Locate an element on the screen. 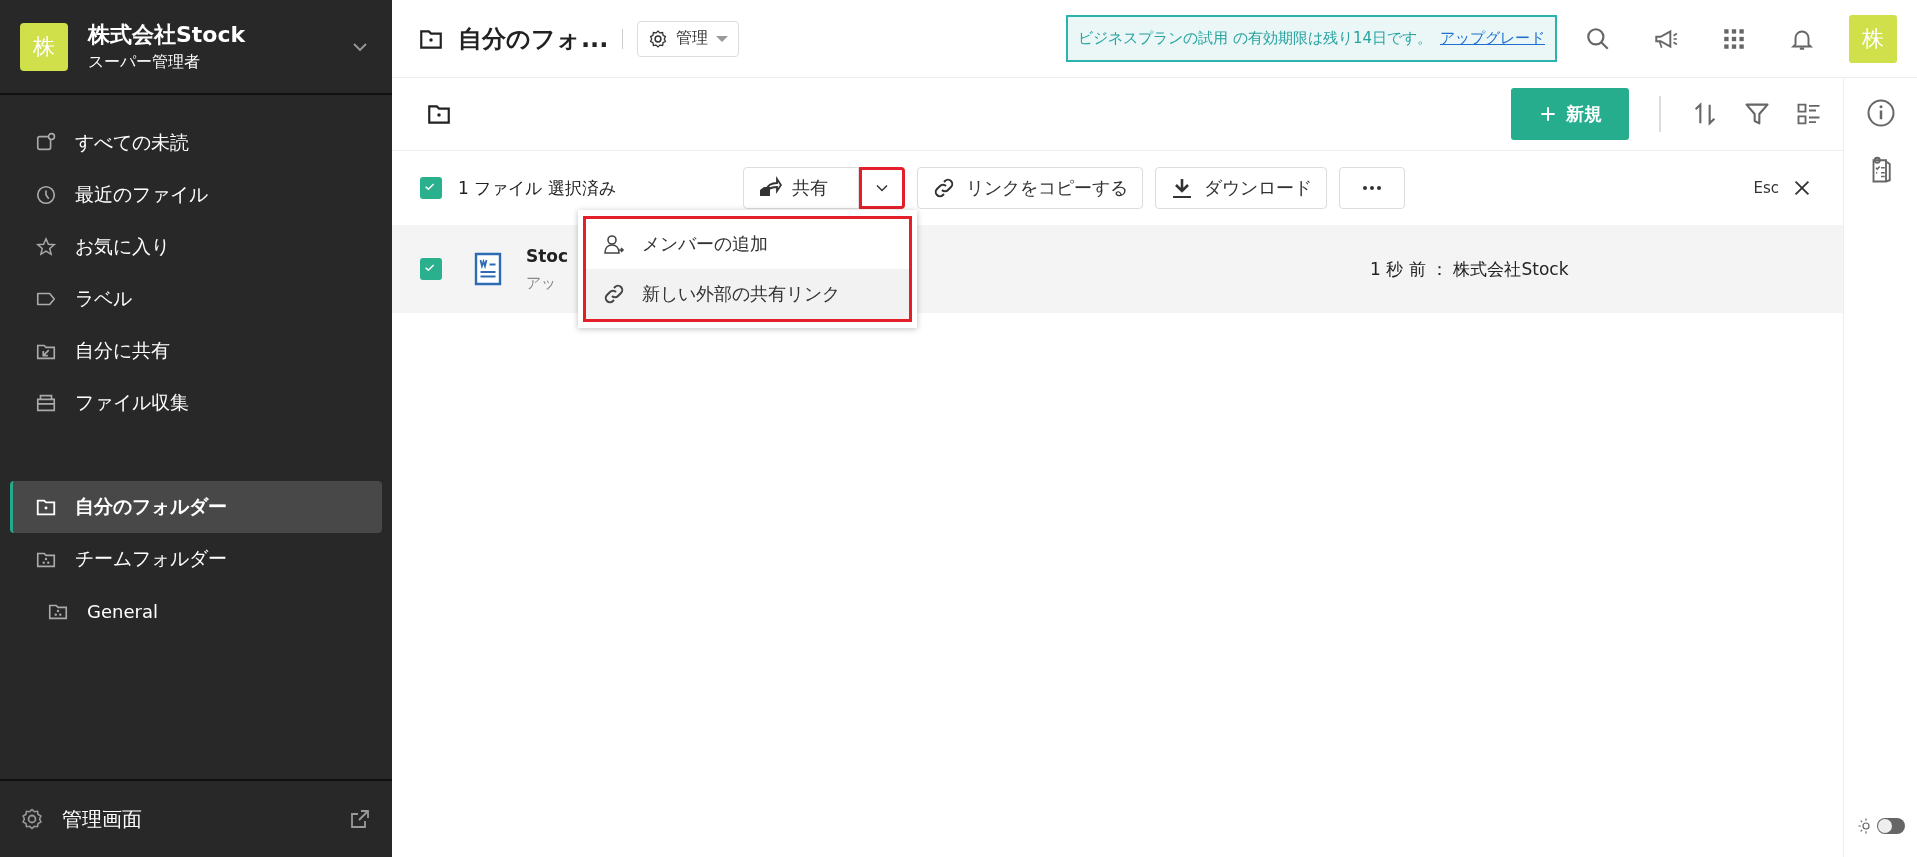  selection-count: 1 ファイル 選択済み is located at coordinates (537, 188).